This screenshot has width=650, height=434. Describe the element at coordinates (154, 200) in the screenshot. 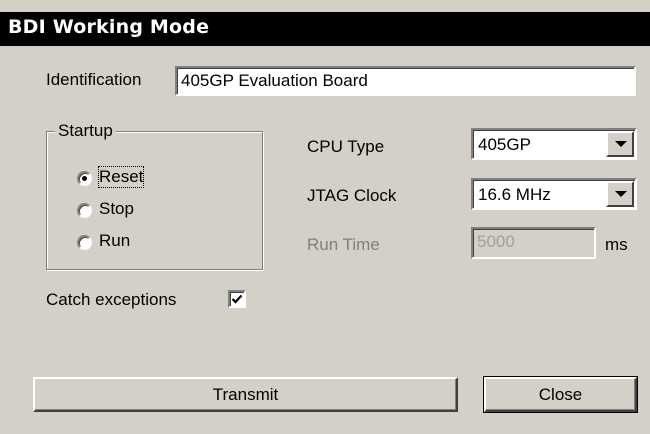

I see `startup-group` at that location.